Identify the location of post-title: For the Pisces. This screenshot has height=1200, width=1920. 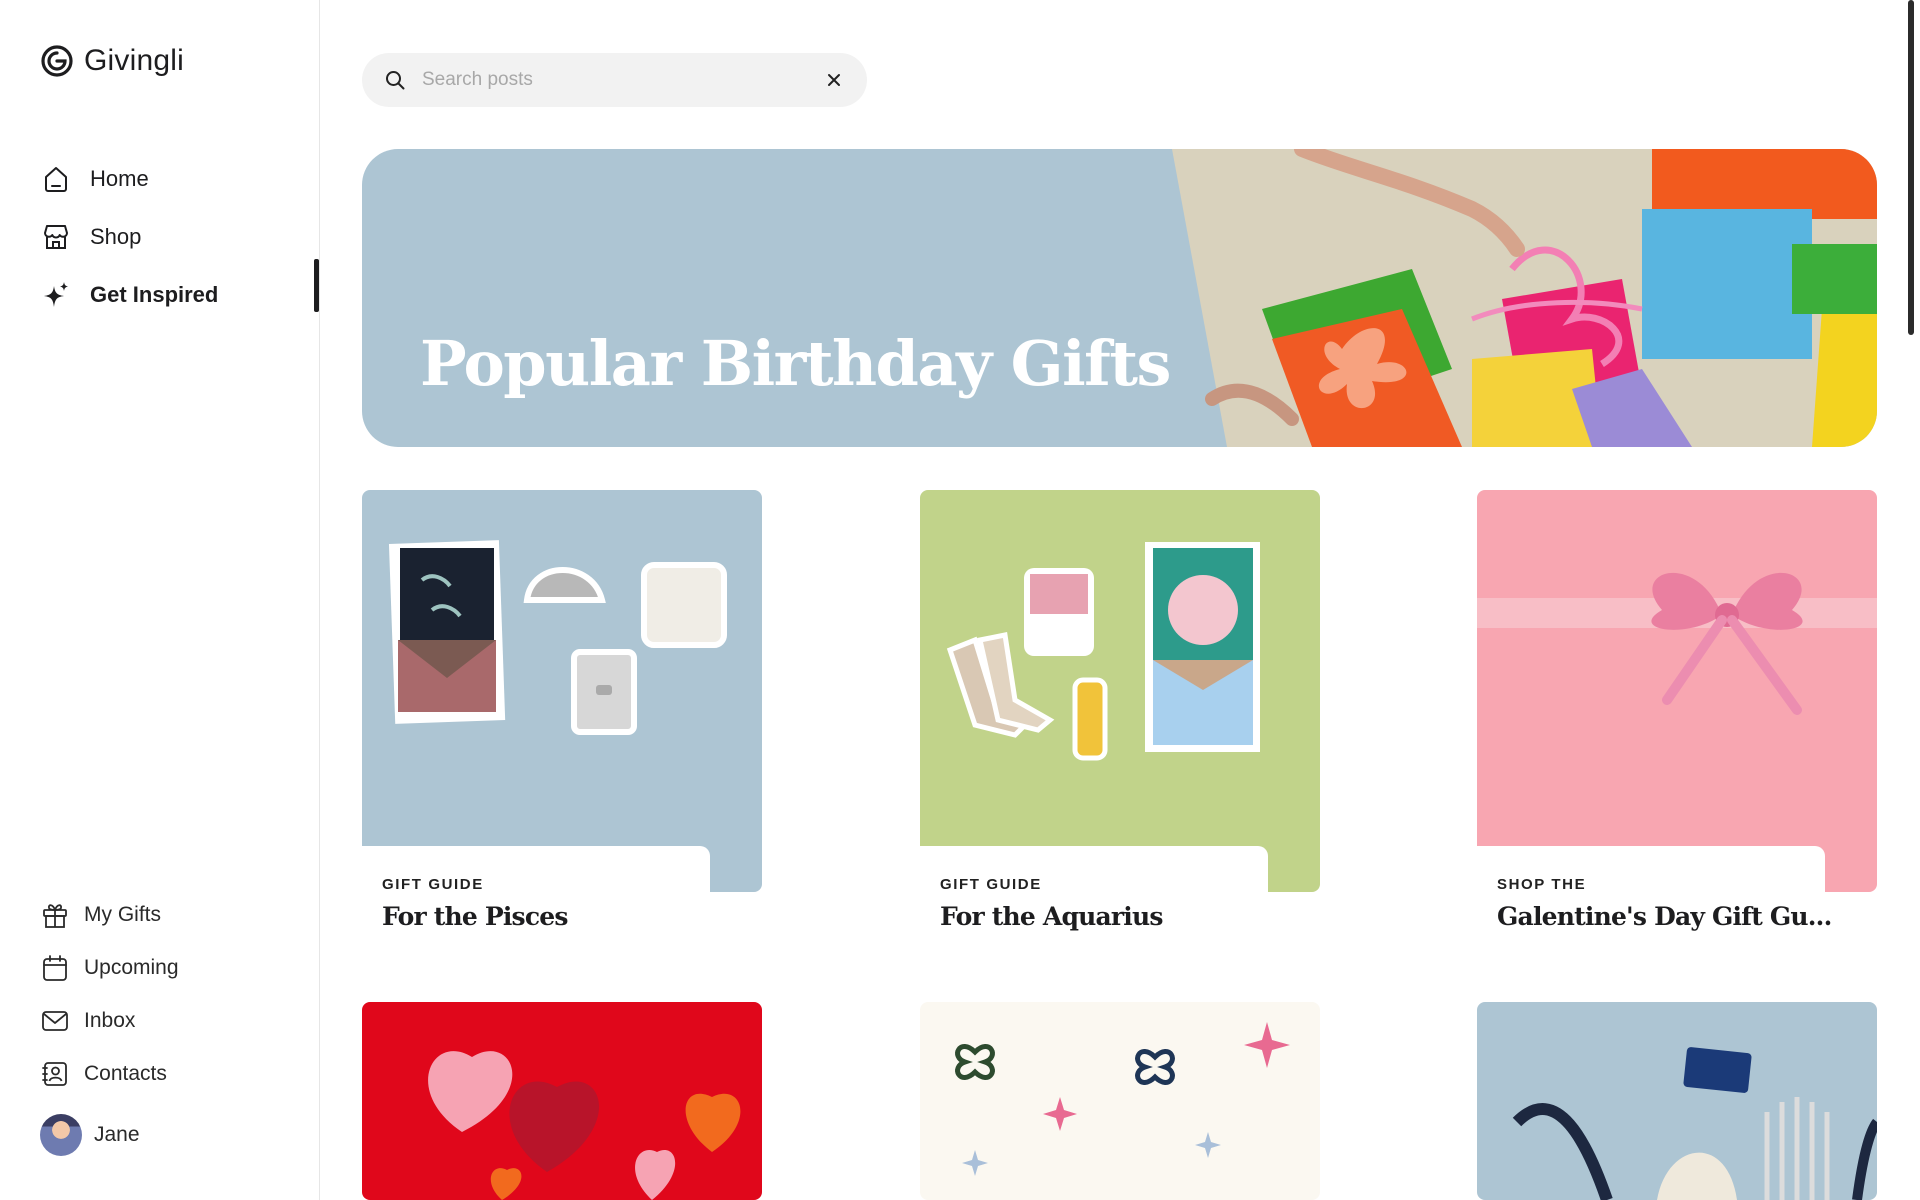
(475, 916).